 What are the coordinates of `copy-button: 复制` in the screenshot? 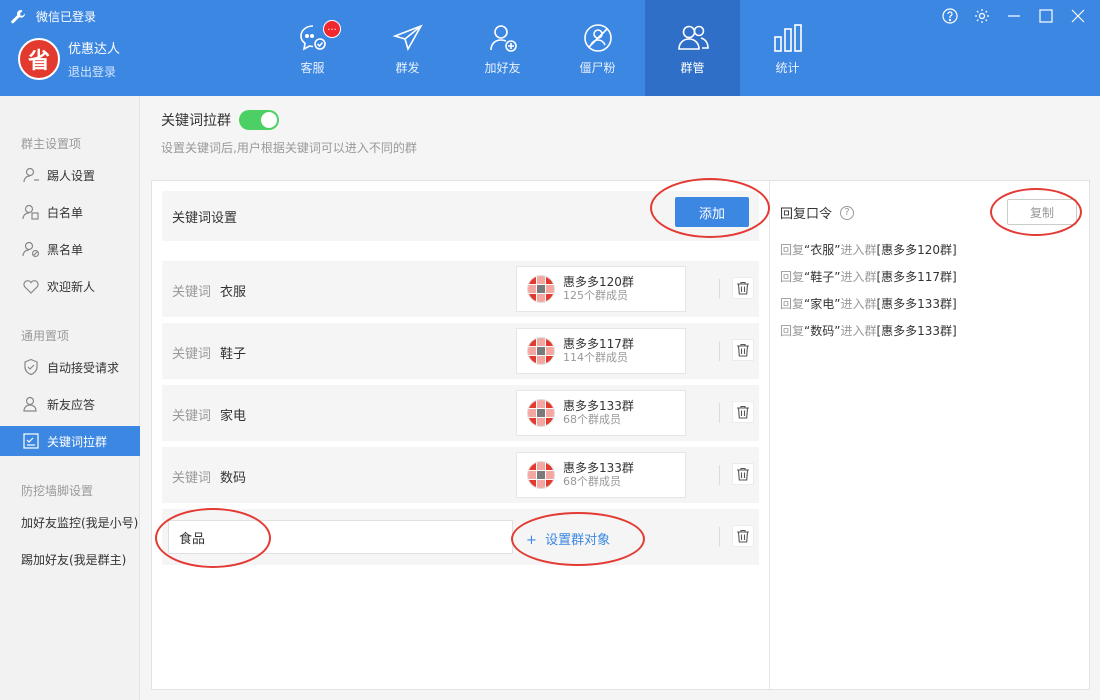 It's located at (1042, 212).